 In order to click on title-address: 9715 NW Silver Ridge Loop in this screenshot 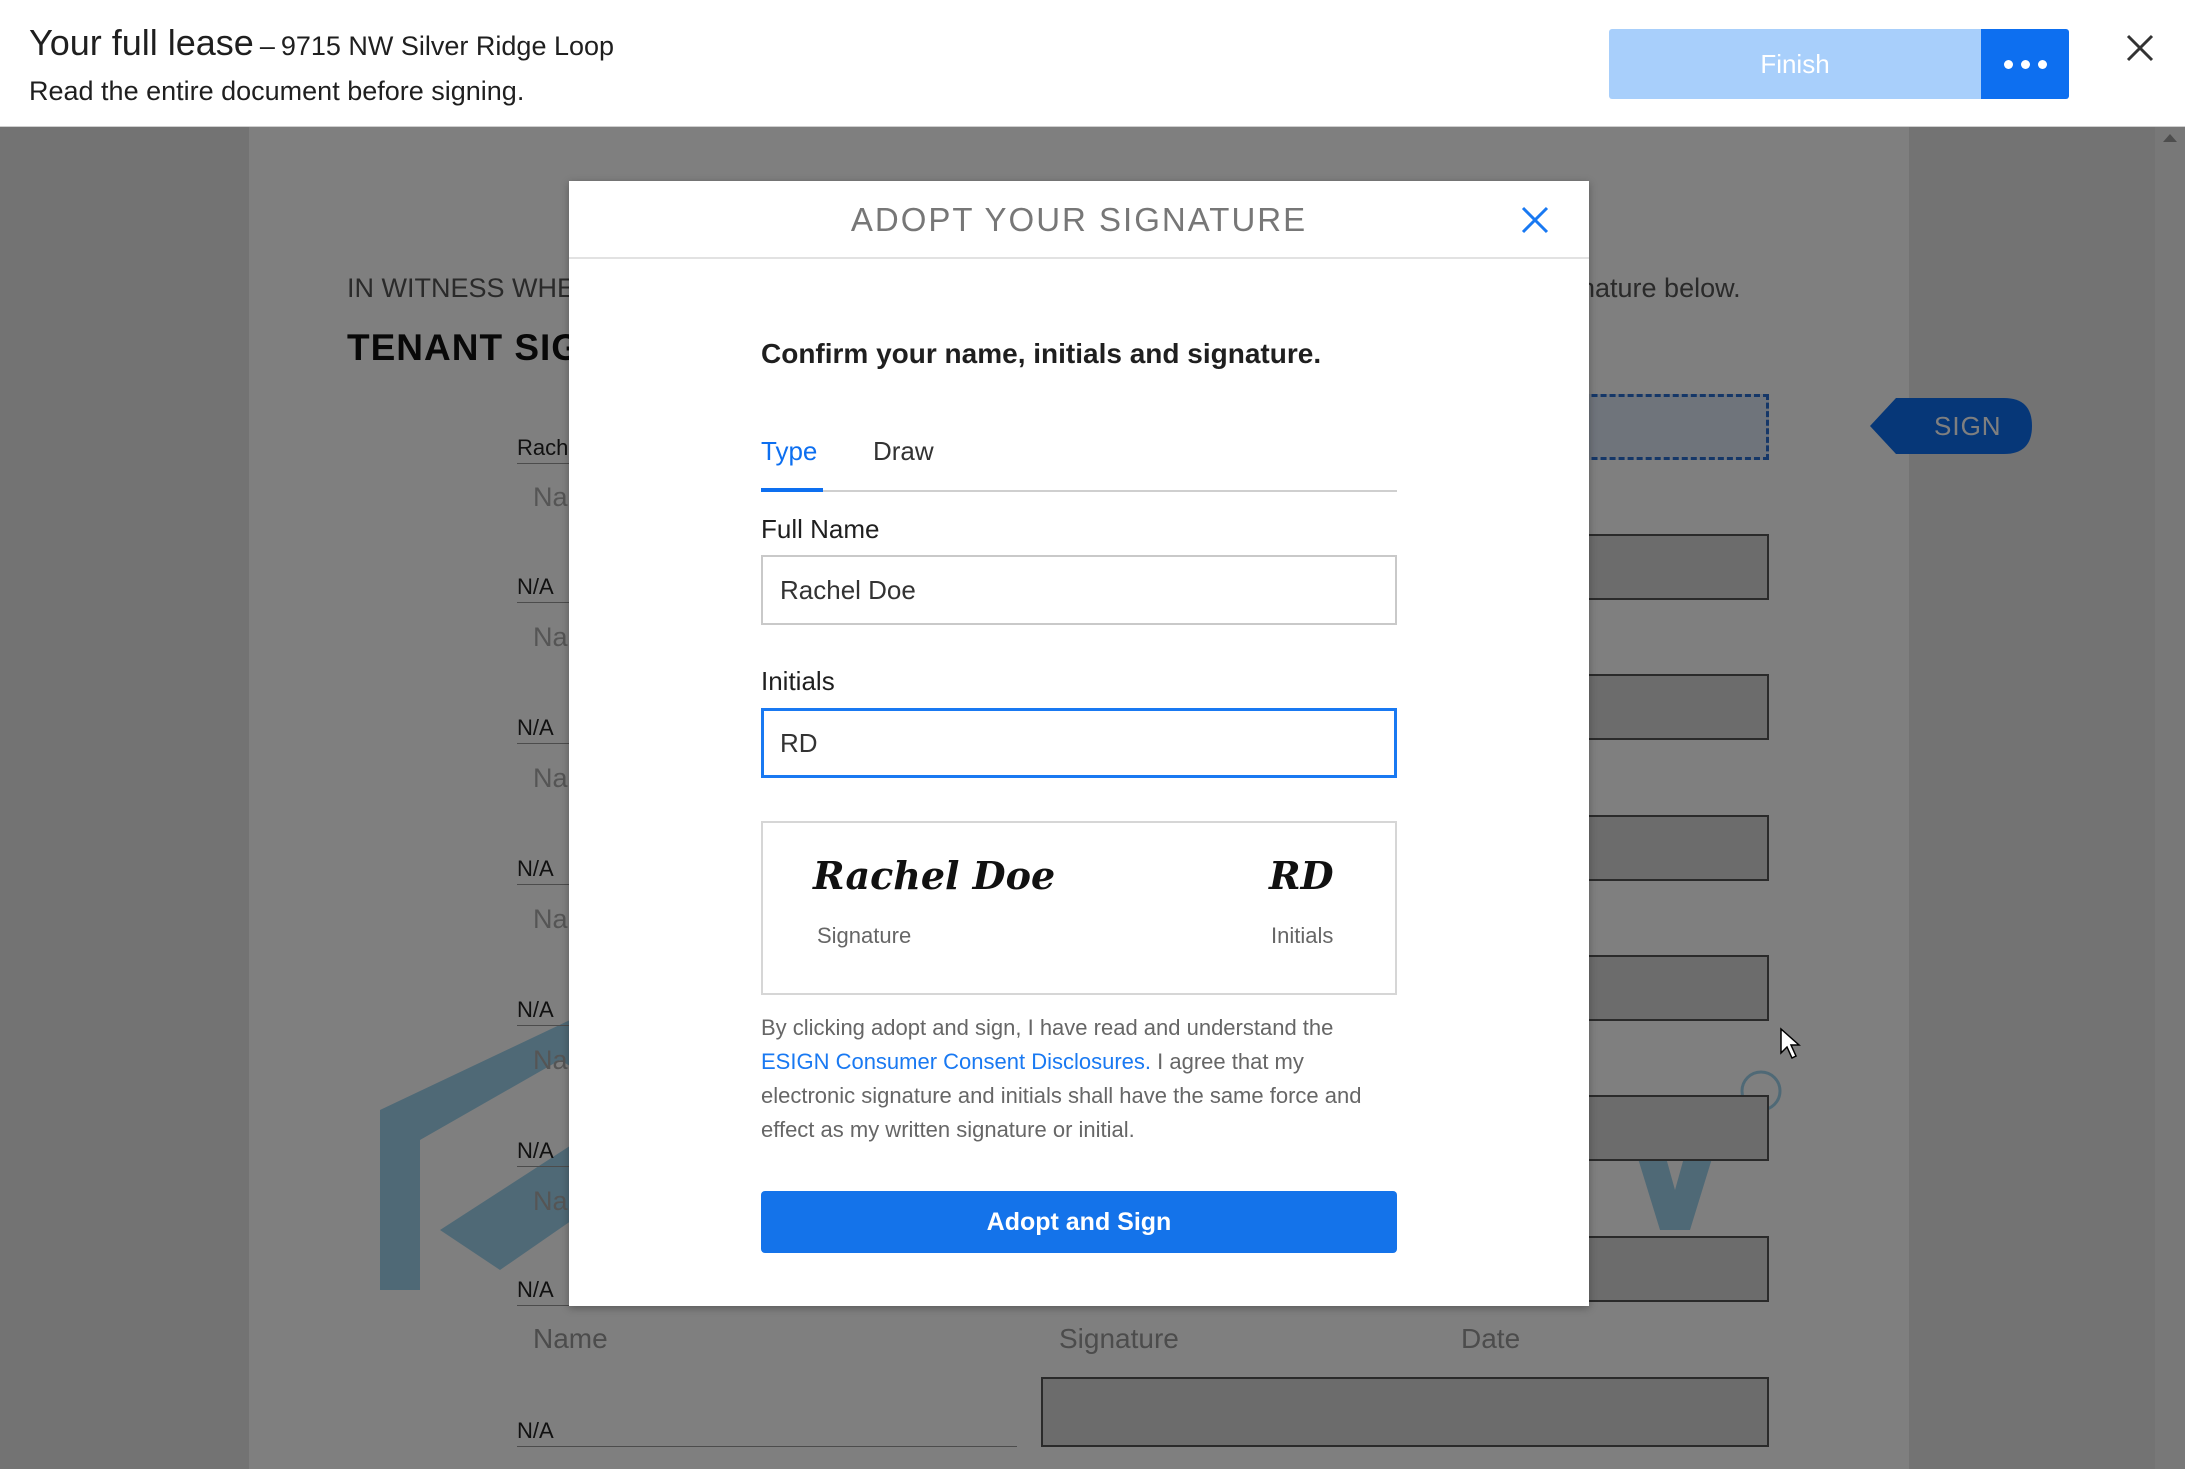, I will do `click(447, 46)`.